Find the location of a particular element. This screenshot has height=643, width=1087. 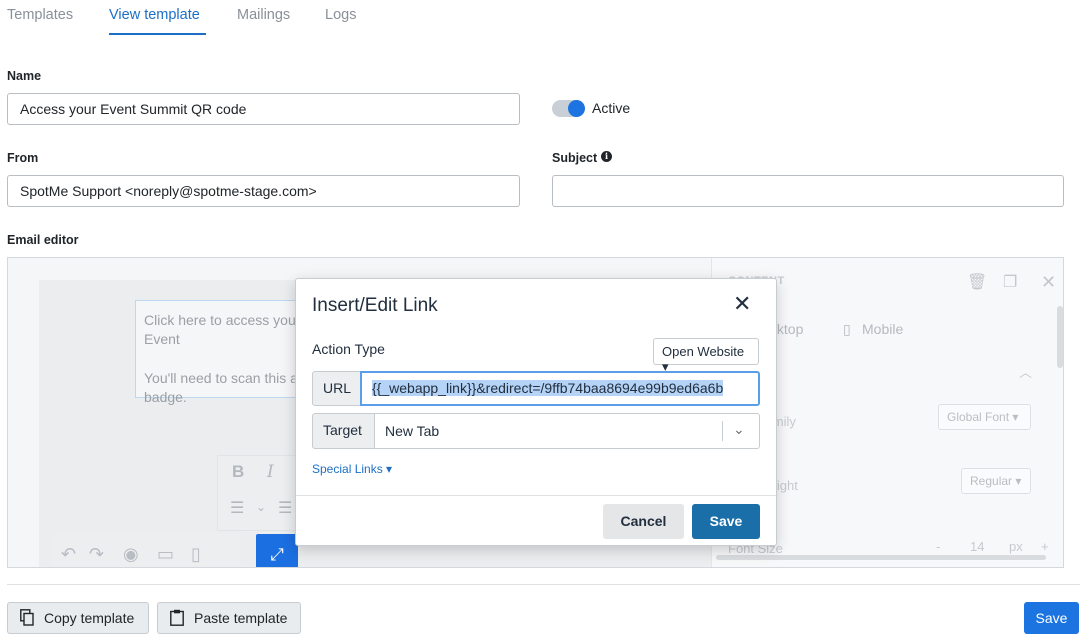

side-panel-hscrollbar is located at coordinates (881, 557).